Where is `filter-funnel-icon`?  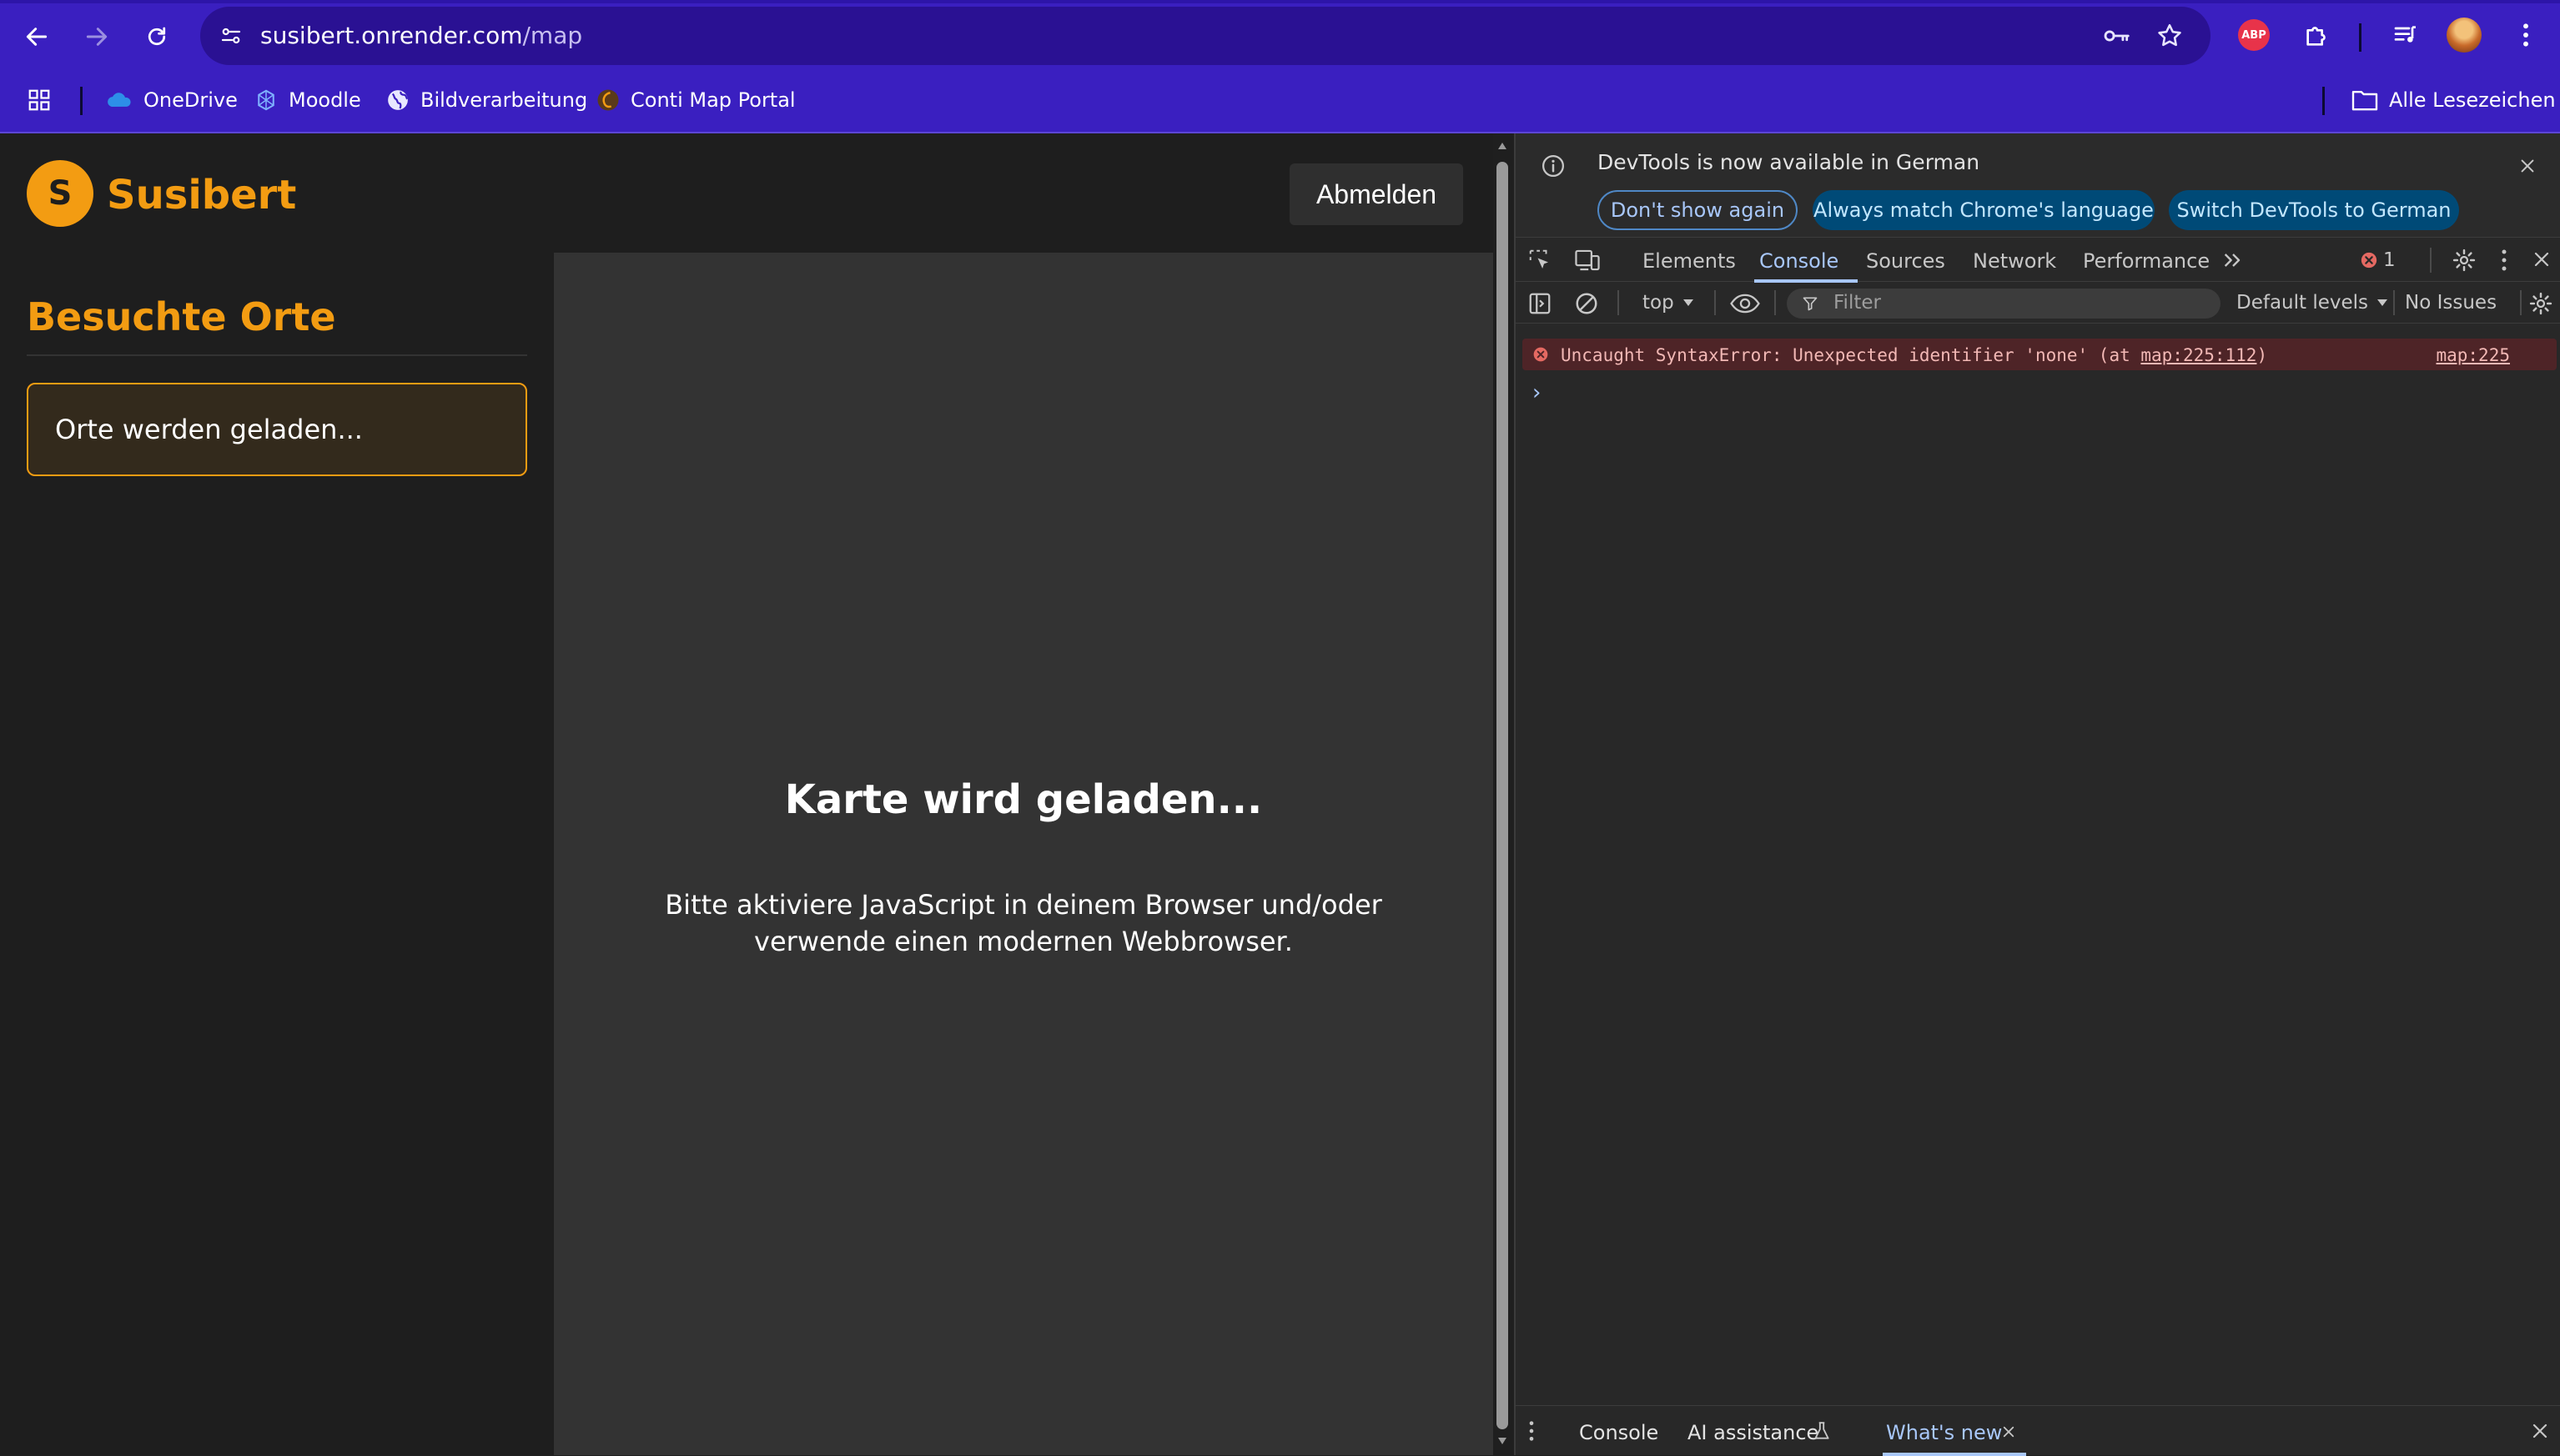
filter-funnel-icon is located at coordinates (1810, 304).